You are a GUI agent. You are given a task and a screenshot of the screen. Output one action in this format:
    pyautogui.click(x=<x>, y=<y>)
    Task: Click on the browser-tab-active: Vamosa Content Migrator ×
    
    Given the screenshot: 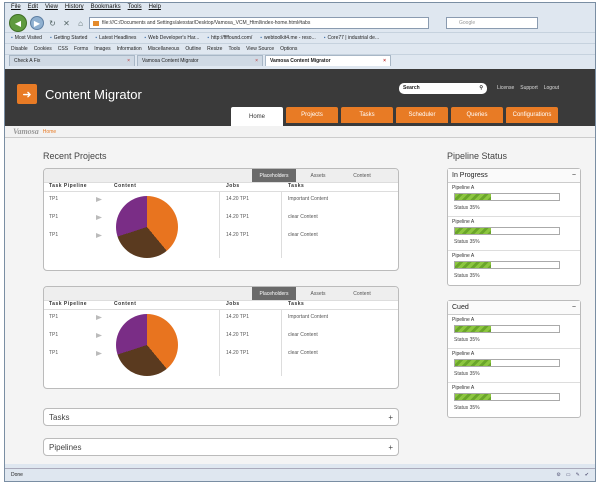 What is the action you would take?
    pyautogui.click(x=328, y=60)
    